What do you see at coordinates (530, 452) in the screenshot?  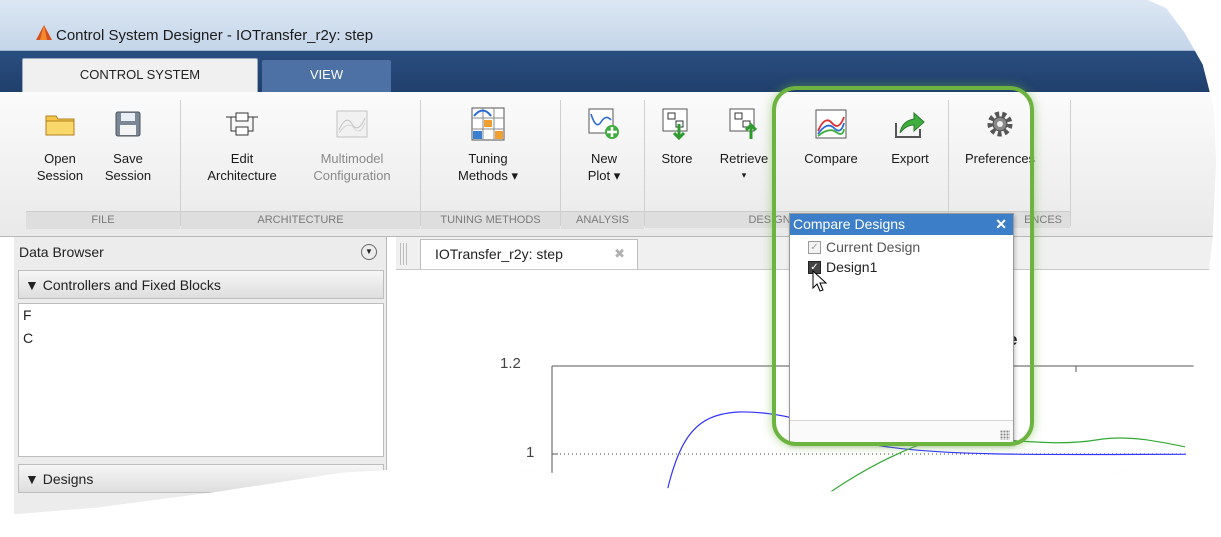 I see `ytick-label: 1` at bounding box center [530, 452].